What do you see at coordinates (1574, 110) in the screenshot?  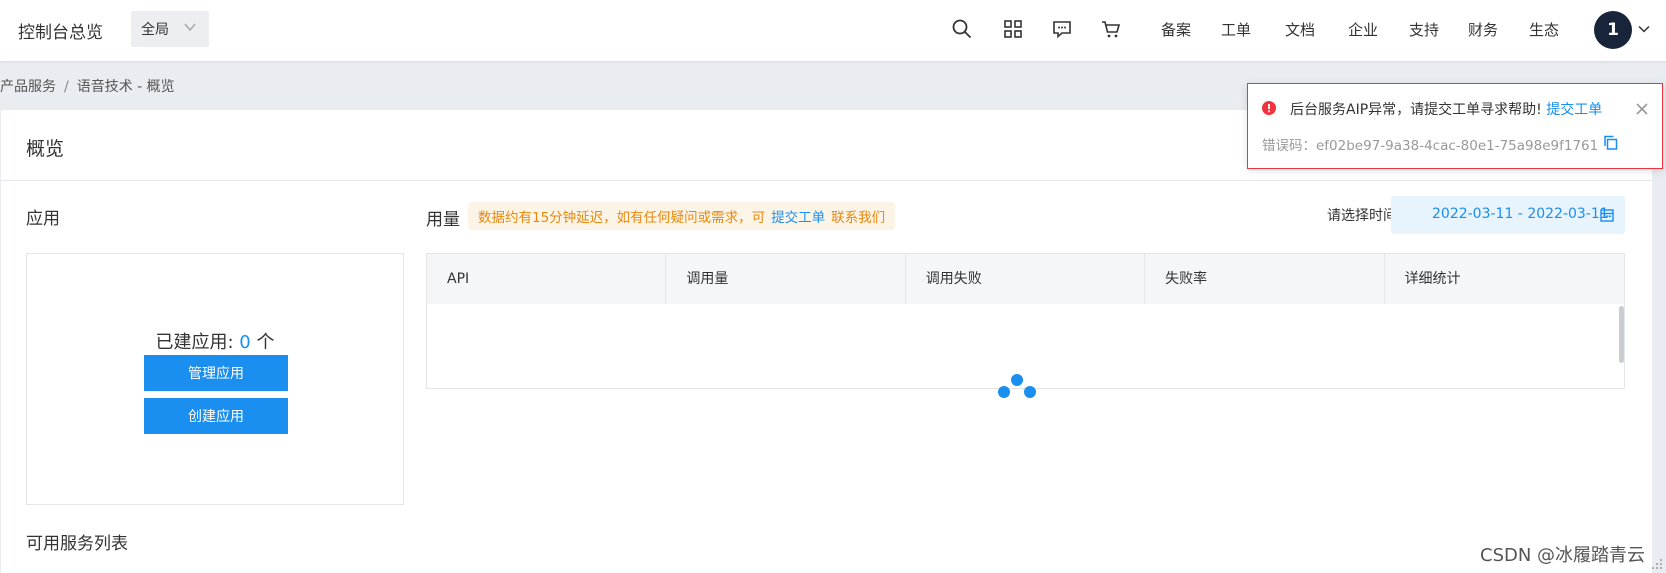 I see `toast-submit-ticket-link: 提交工单` at bounding box center [1574, 110].